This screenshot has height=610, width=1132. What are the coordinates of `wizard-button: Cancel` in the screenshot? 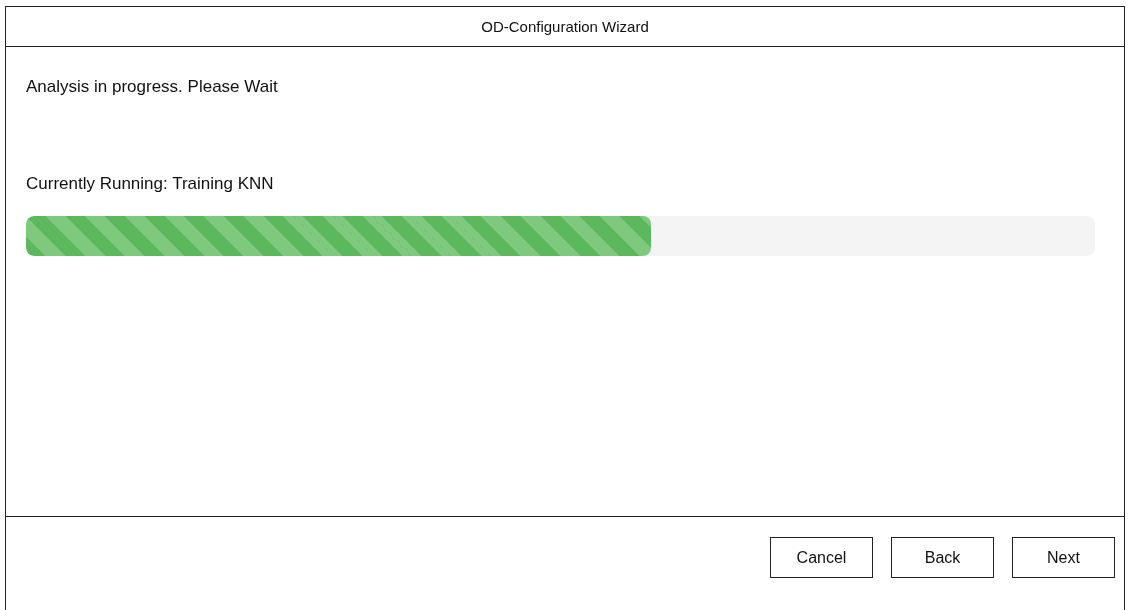 It's located at (821, 557).